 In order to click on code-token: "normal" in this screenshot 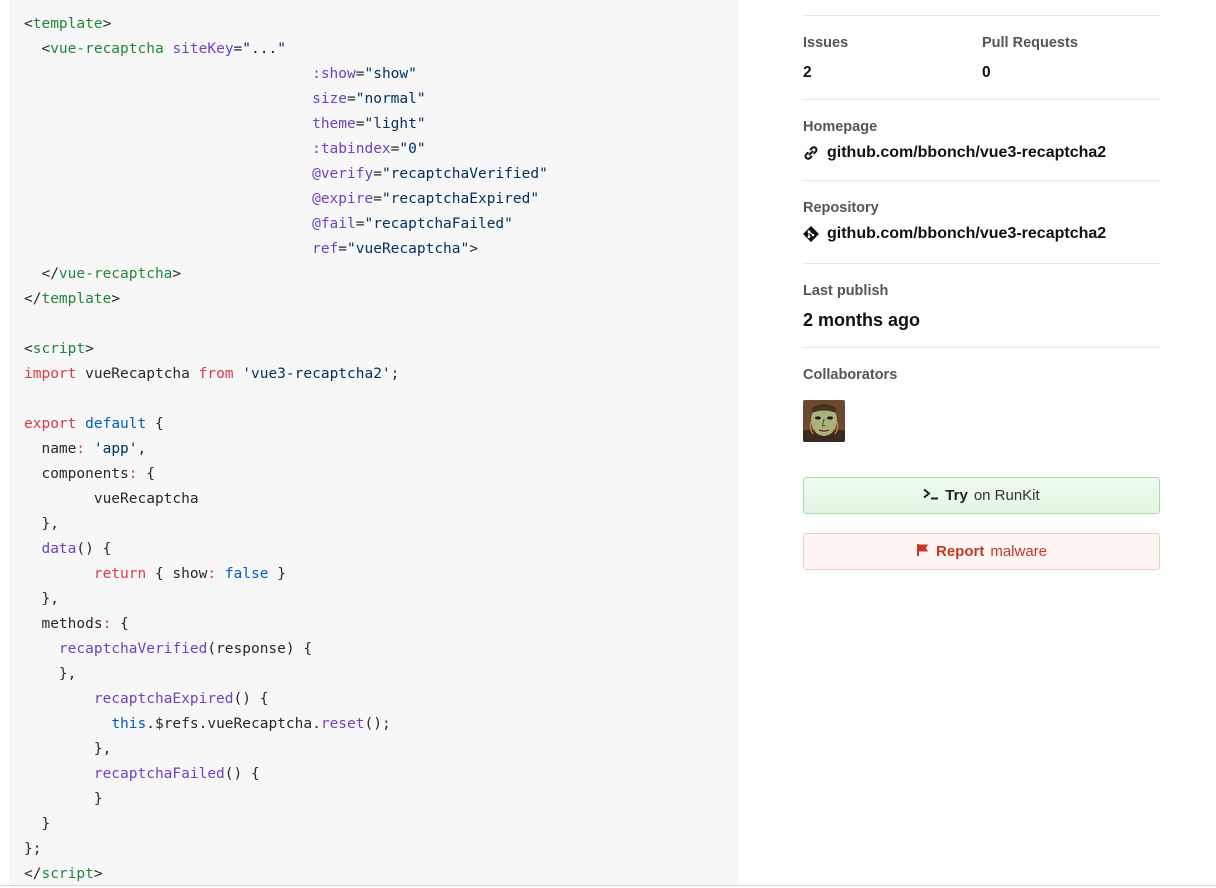, I will do `click(390, 99)`.